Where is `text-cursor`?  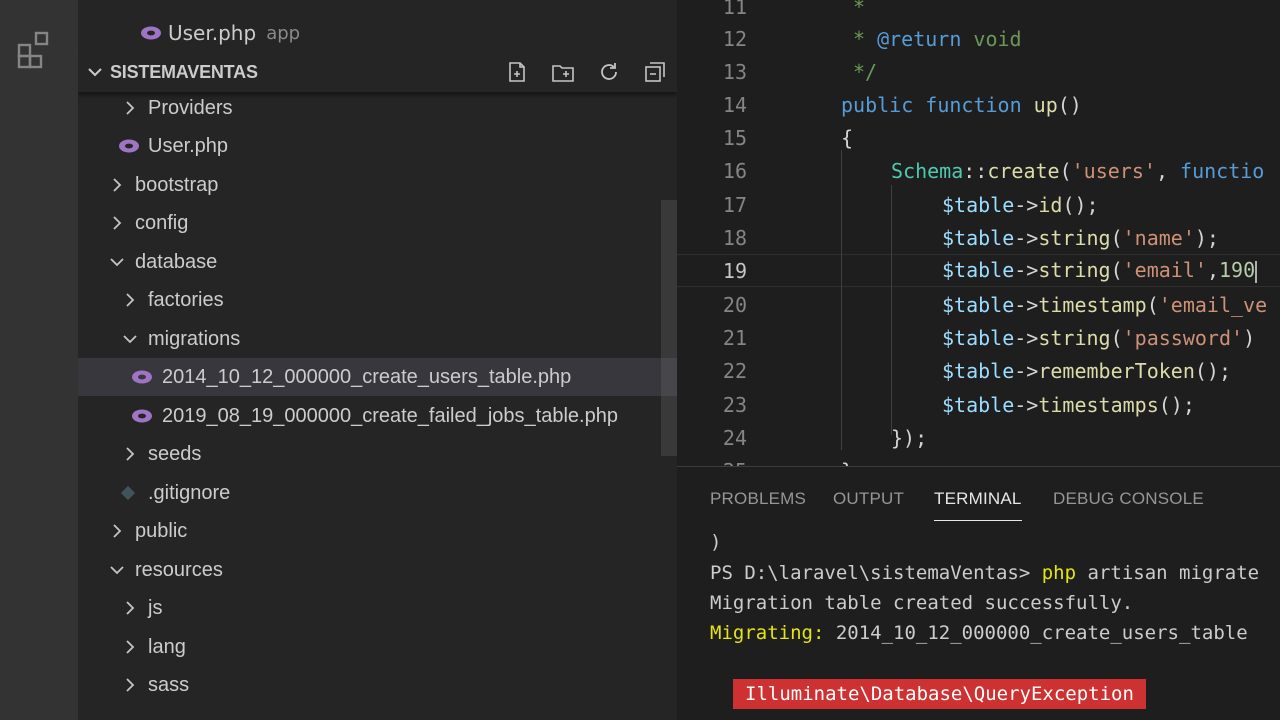
text-cursor is located at coordinates (1256, 271).